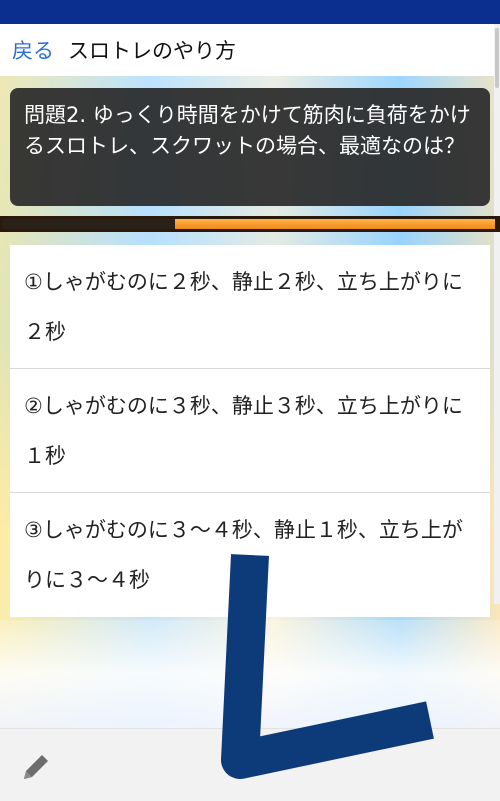 This screenshot has height=801, width=500. I want to click on answer-choice-2: ②しゃがむのに３秒、静止３秒、立ち上がりに１秒, so click(250, 431).